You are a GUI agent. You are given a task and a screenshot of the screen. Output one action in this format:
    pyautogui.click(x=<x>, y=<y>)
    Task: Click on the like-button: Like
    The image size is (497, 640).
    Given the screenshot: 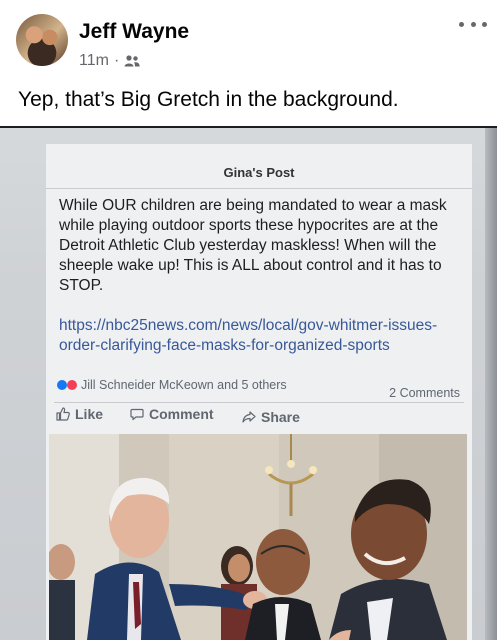 What is the action you would take?
    pyautogui.click(x=79, y=414)
    